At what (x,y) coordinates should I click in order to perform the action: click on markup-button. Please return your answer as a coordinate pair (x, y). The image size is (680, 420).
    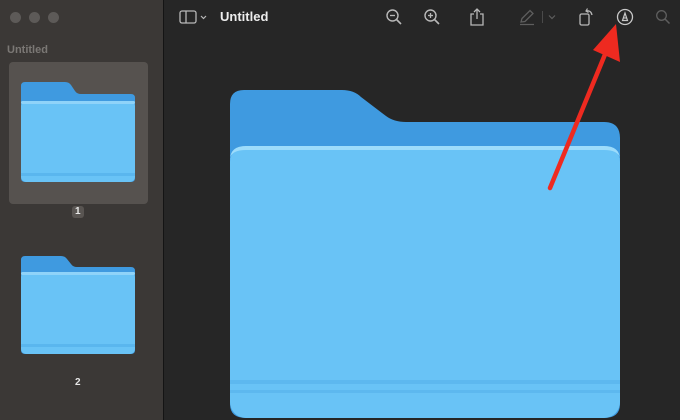
    Looking at the image, I should click on (625, 17).